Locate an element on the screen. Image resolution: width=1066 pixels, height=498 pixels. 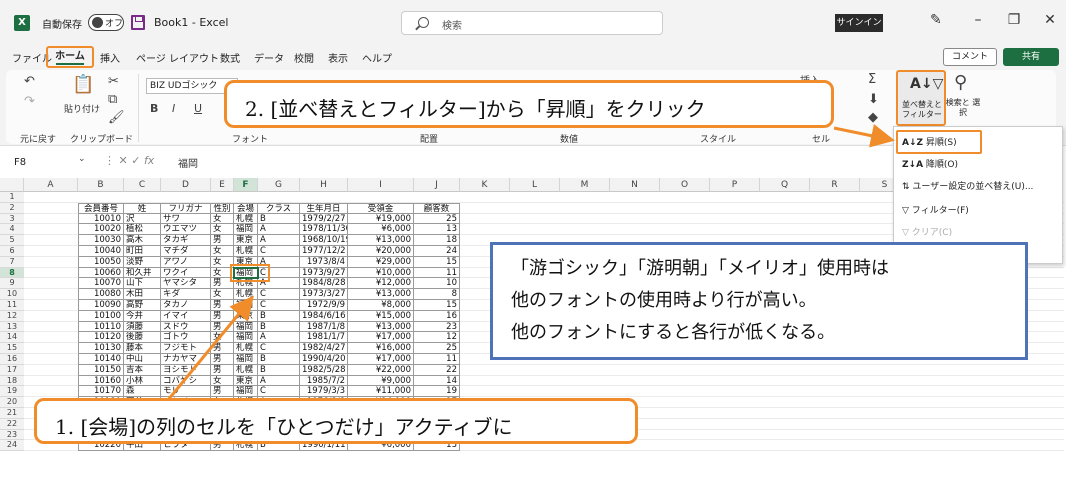
format-painter-icon: 🖌 is located at coordinates (116, 117).